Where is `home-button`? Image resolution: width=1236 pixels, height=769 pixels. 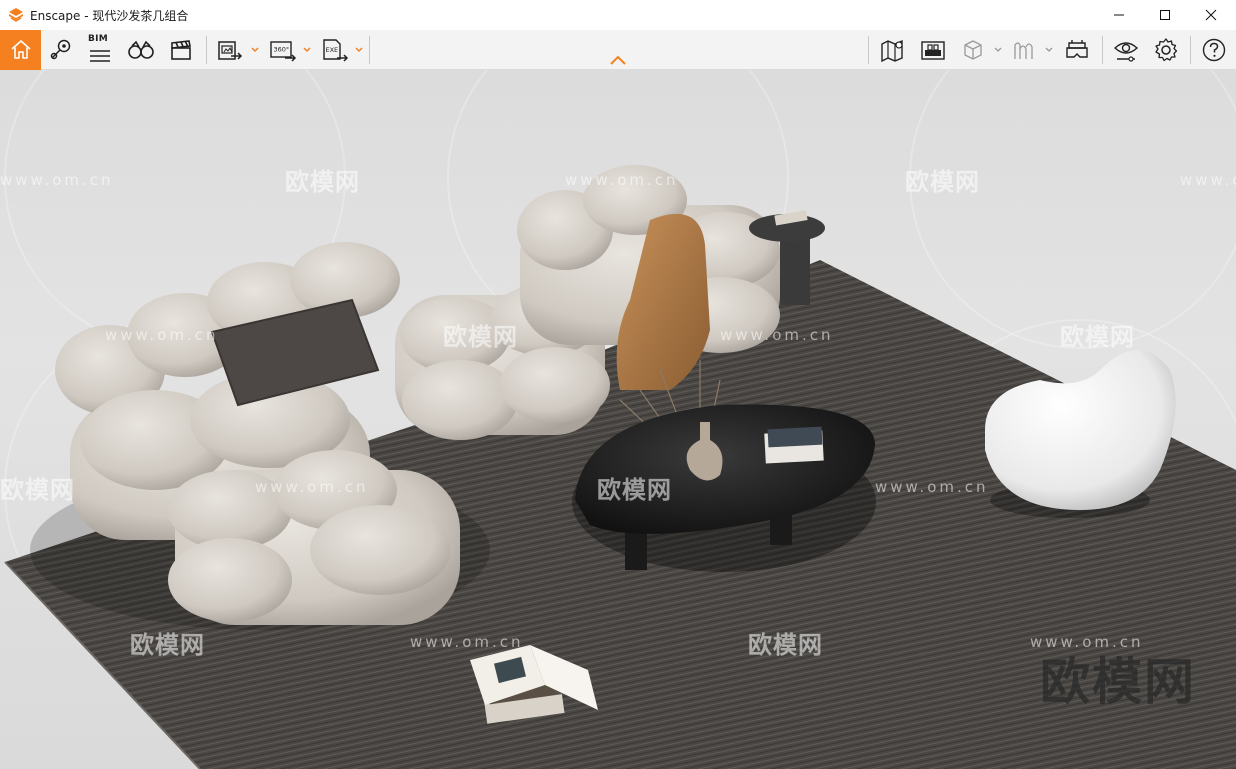
home-button is located at coordinates (20, 50).